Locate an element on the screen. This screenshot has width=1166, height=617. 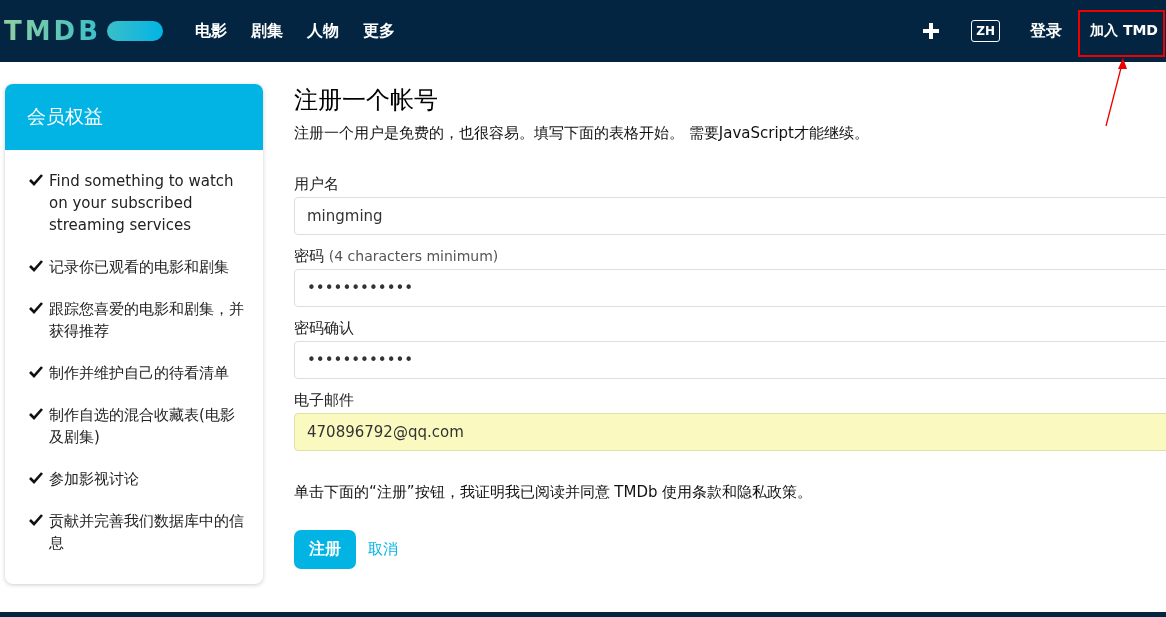
benefit-text: 制作自选的混合收藏表(电影及剧集) is located at coordinates (142, 426).